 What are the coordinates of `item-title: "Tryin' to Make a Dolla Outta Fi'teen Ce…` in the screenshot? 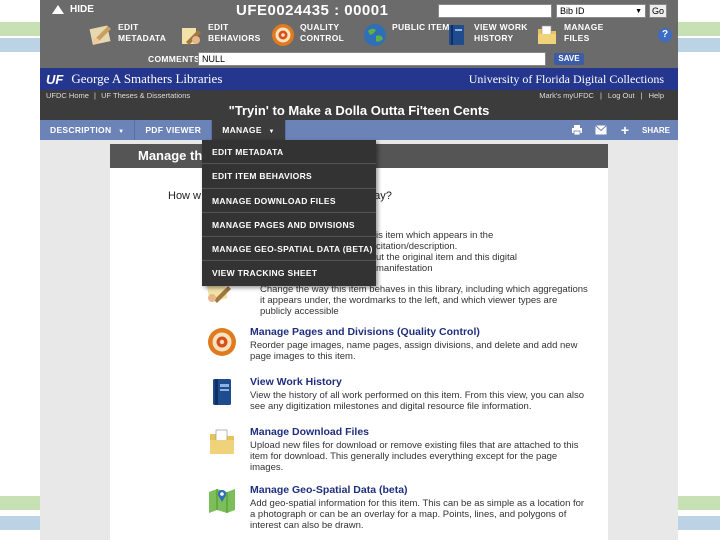 It's located at (359, 110).